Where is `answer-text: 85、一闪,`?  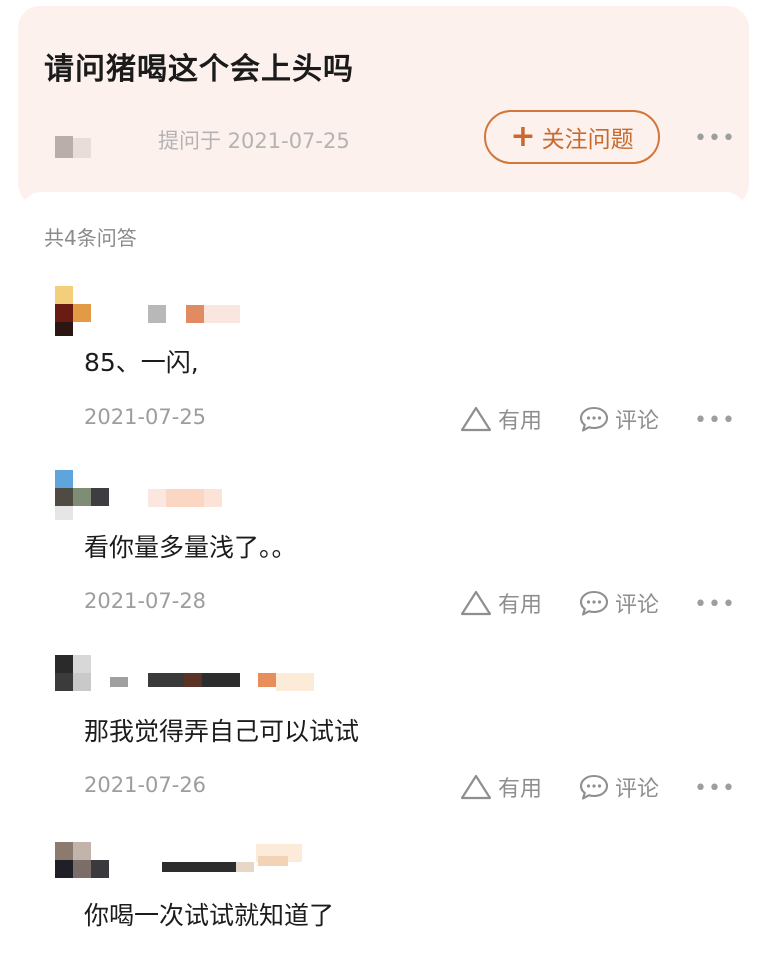 answer-text: 85、一闪, is located at coordinates (141, 362).